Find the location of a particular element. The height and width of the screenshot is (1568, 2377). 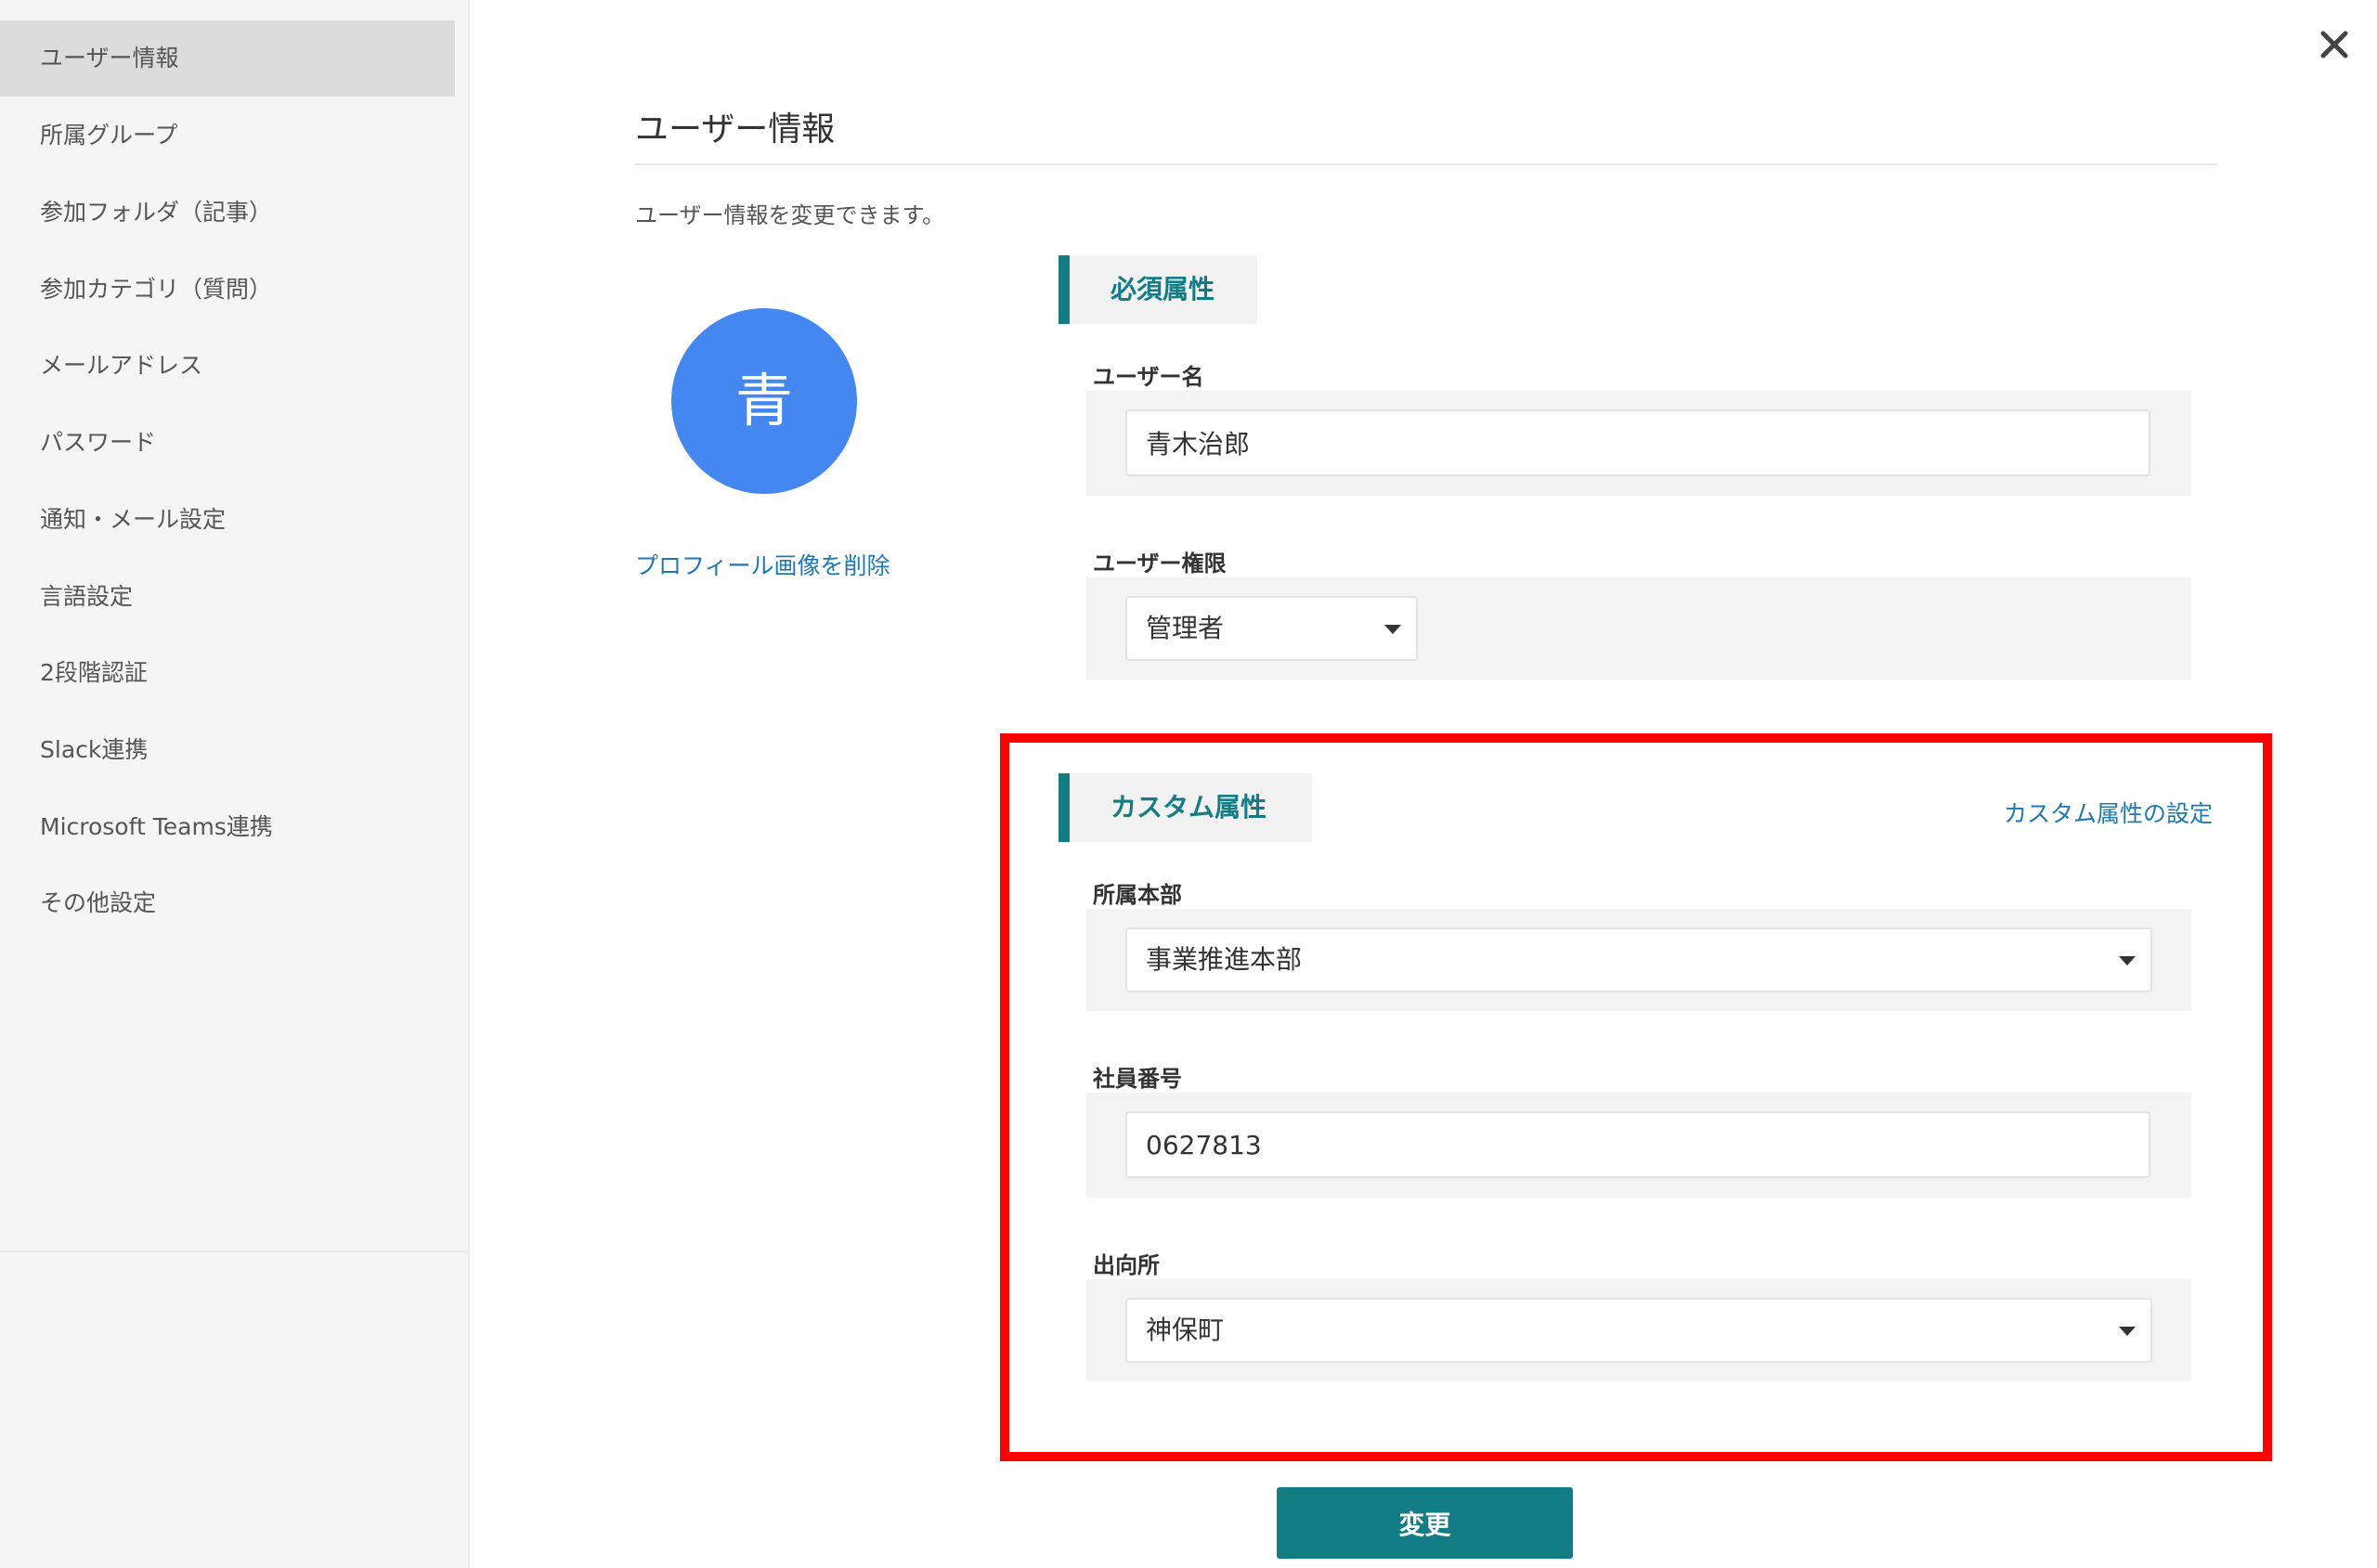

sidebar-item-other: その他設定 is located at coordinates (227, 903).